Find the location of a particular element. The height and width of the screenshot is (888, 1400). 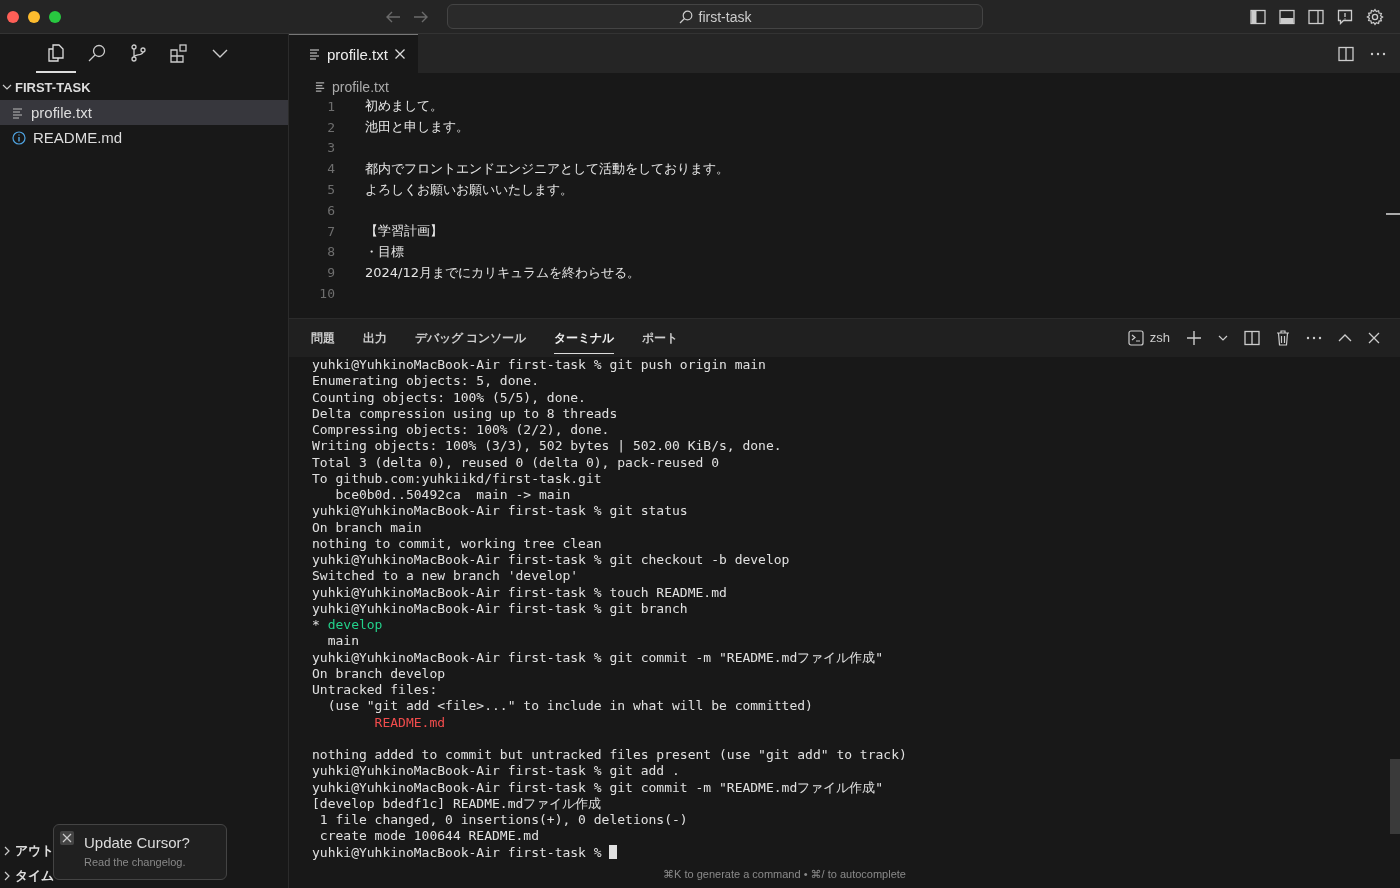

terminal-line: Writing objects: 100% (3/3), 502 bytes | 502.00 KiB/s, done. is located at coordinates (547, 446).